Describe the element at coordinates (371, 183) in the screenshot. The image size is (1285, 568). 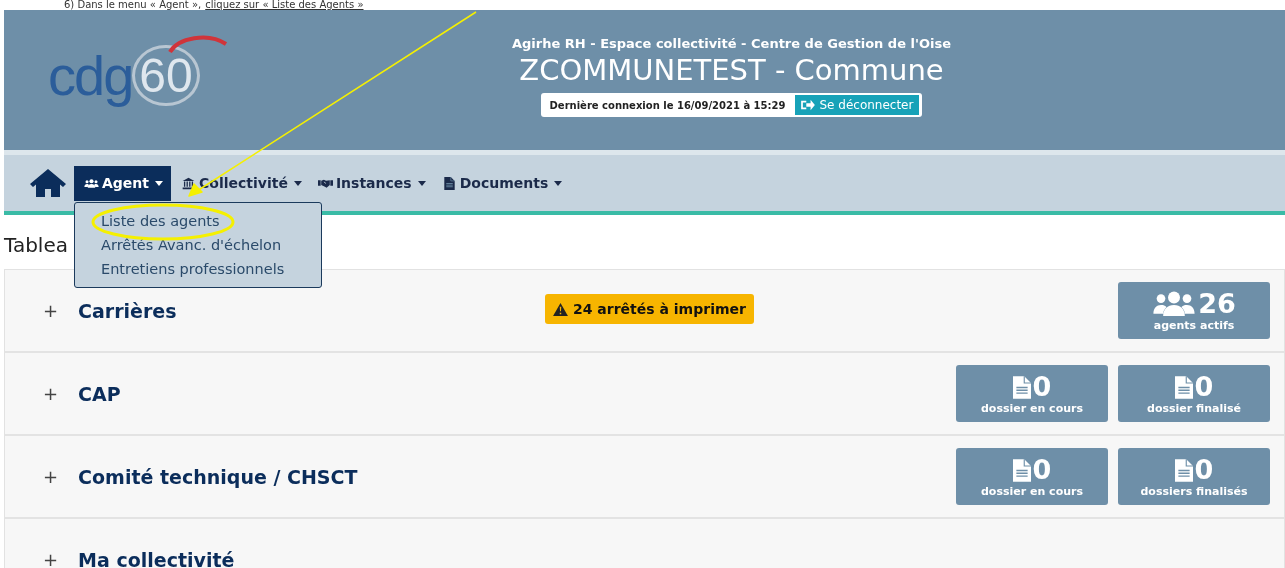
I see `nav-menu-tab: Instances` at that location.